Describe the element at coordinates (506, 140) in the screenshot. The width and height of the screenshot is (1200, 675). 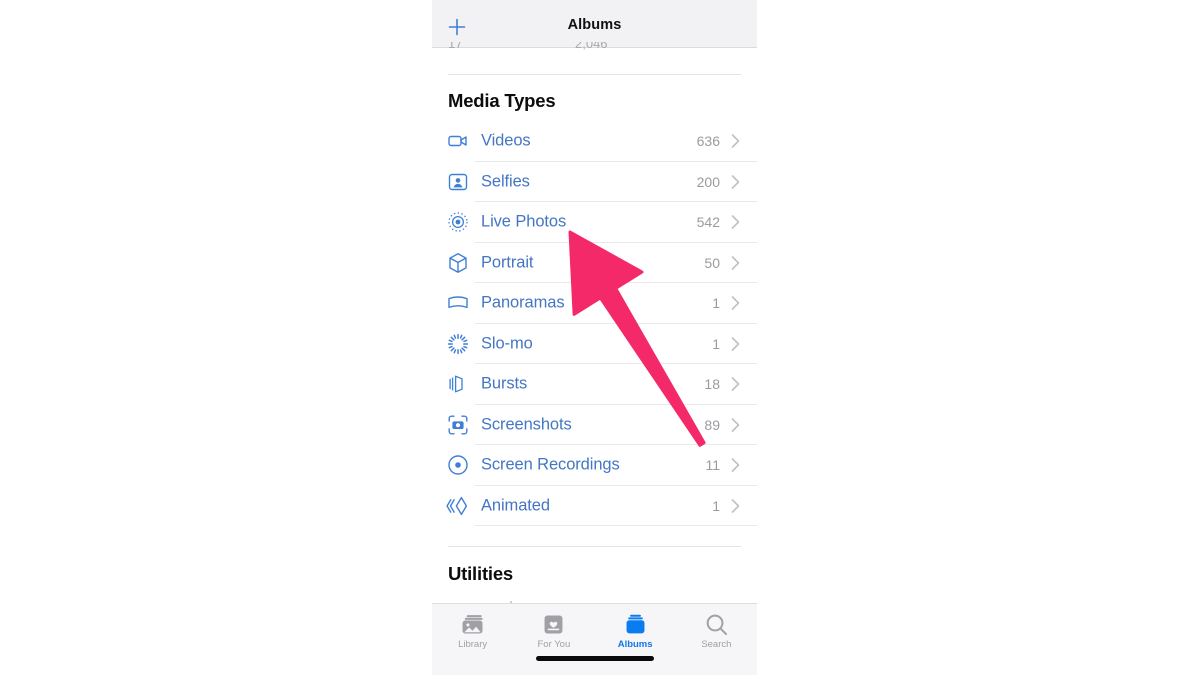
I see `media-type-label: Videos` at that location.